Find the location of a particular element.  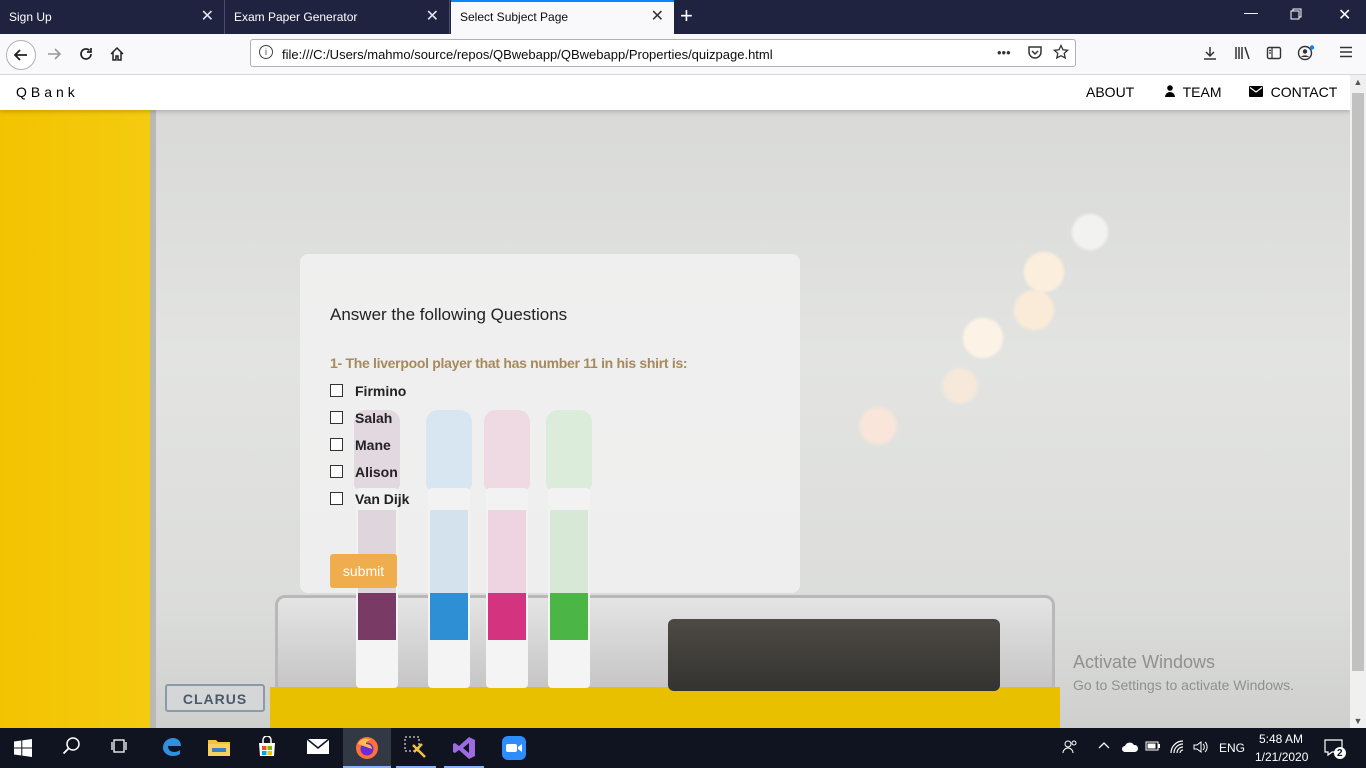

back-button is located at coordinates (21, 55).